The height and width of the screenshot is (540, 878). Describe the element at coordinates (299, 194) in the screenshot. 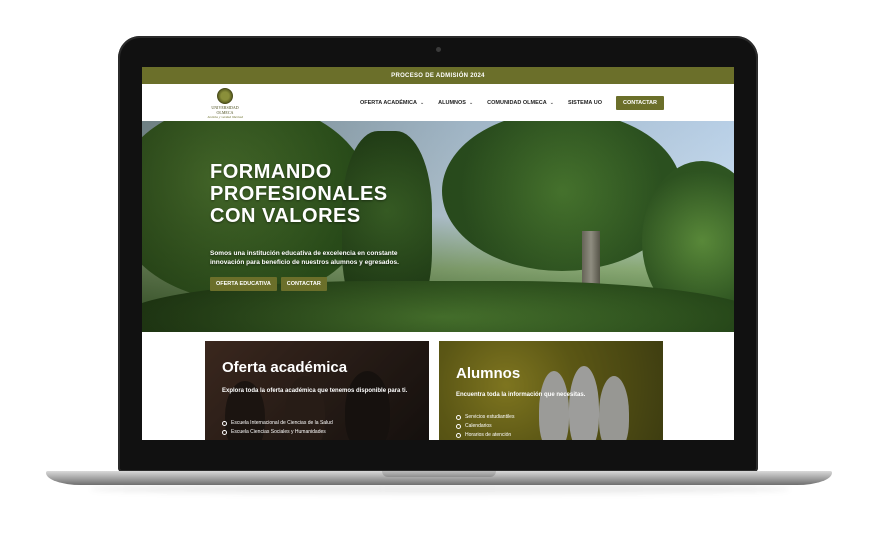

I see `hero-title-line: PROFESIONALES` at that location.